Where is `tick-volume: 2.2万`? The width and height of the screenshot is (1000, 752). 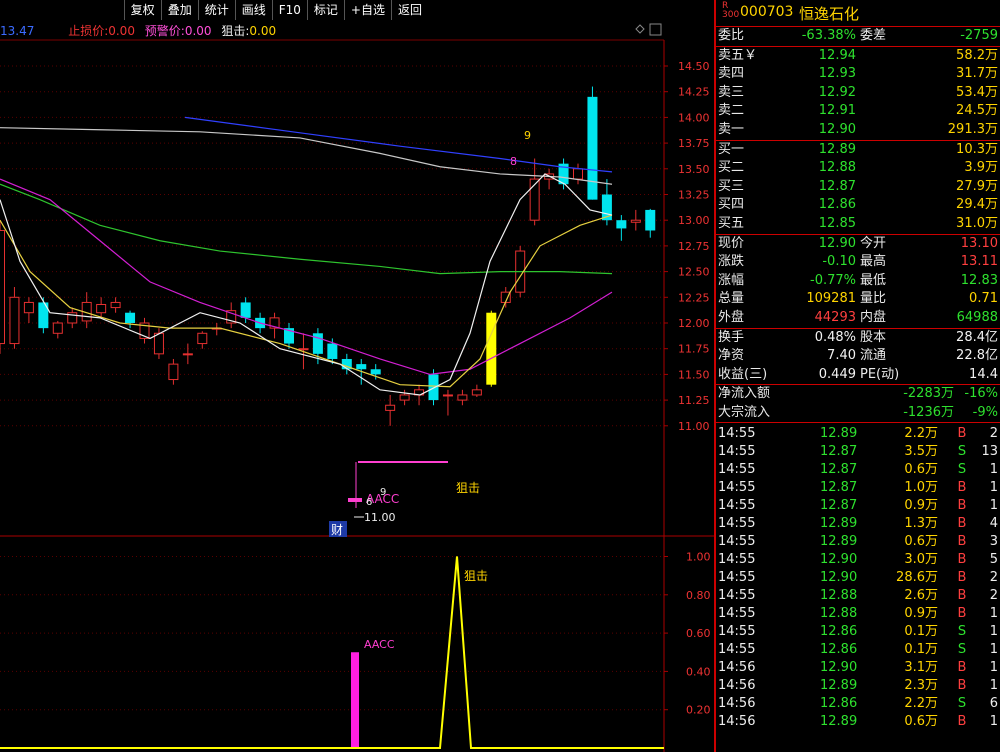
tick-volume: 2.2万 is located at coordinates (921, 704).